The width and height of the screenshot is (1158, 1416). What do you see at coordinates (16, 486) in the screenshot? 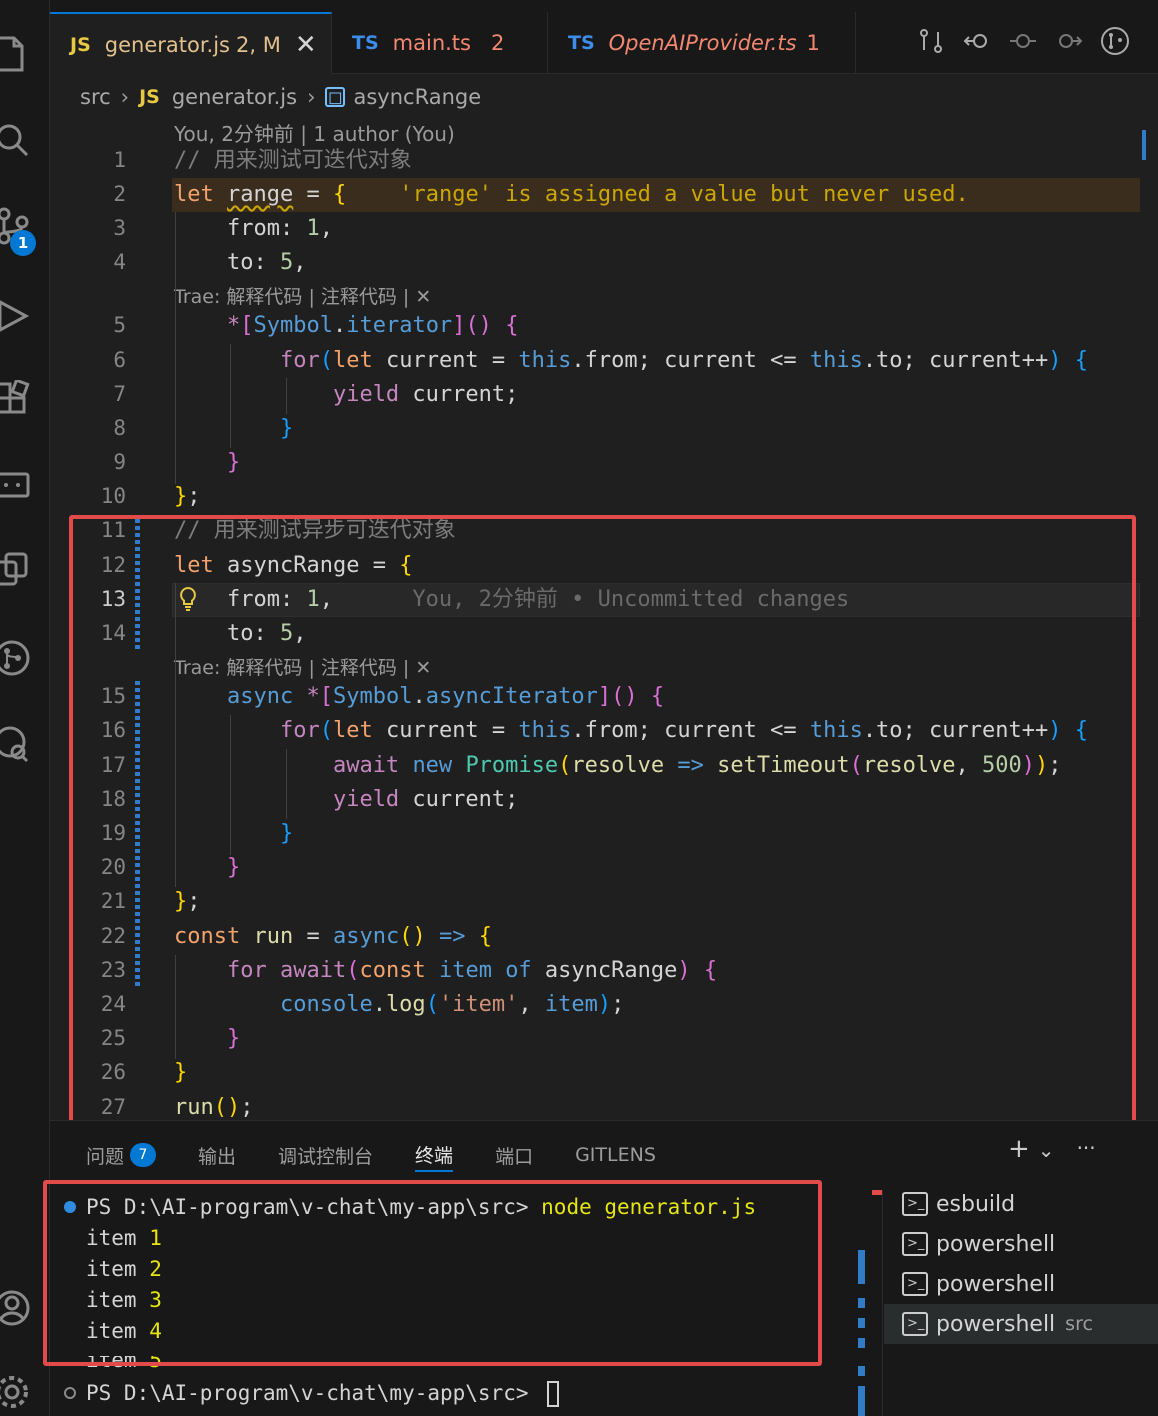
I see `remote-explorer-icon` at bounding box center [16, 486].